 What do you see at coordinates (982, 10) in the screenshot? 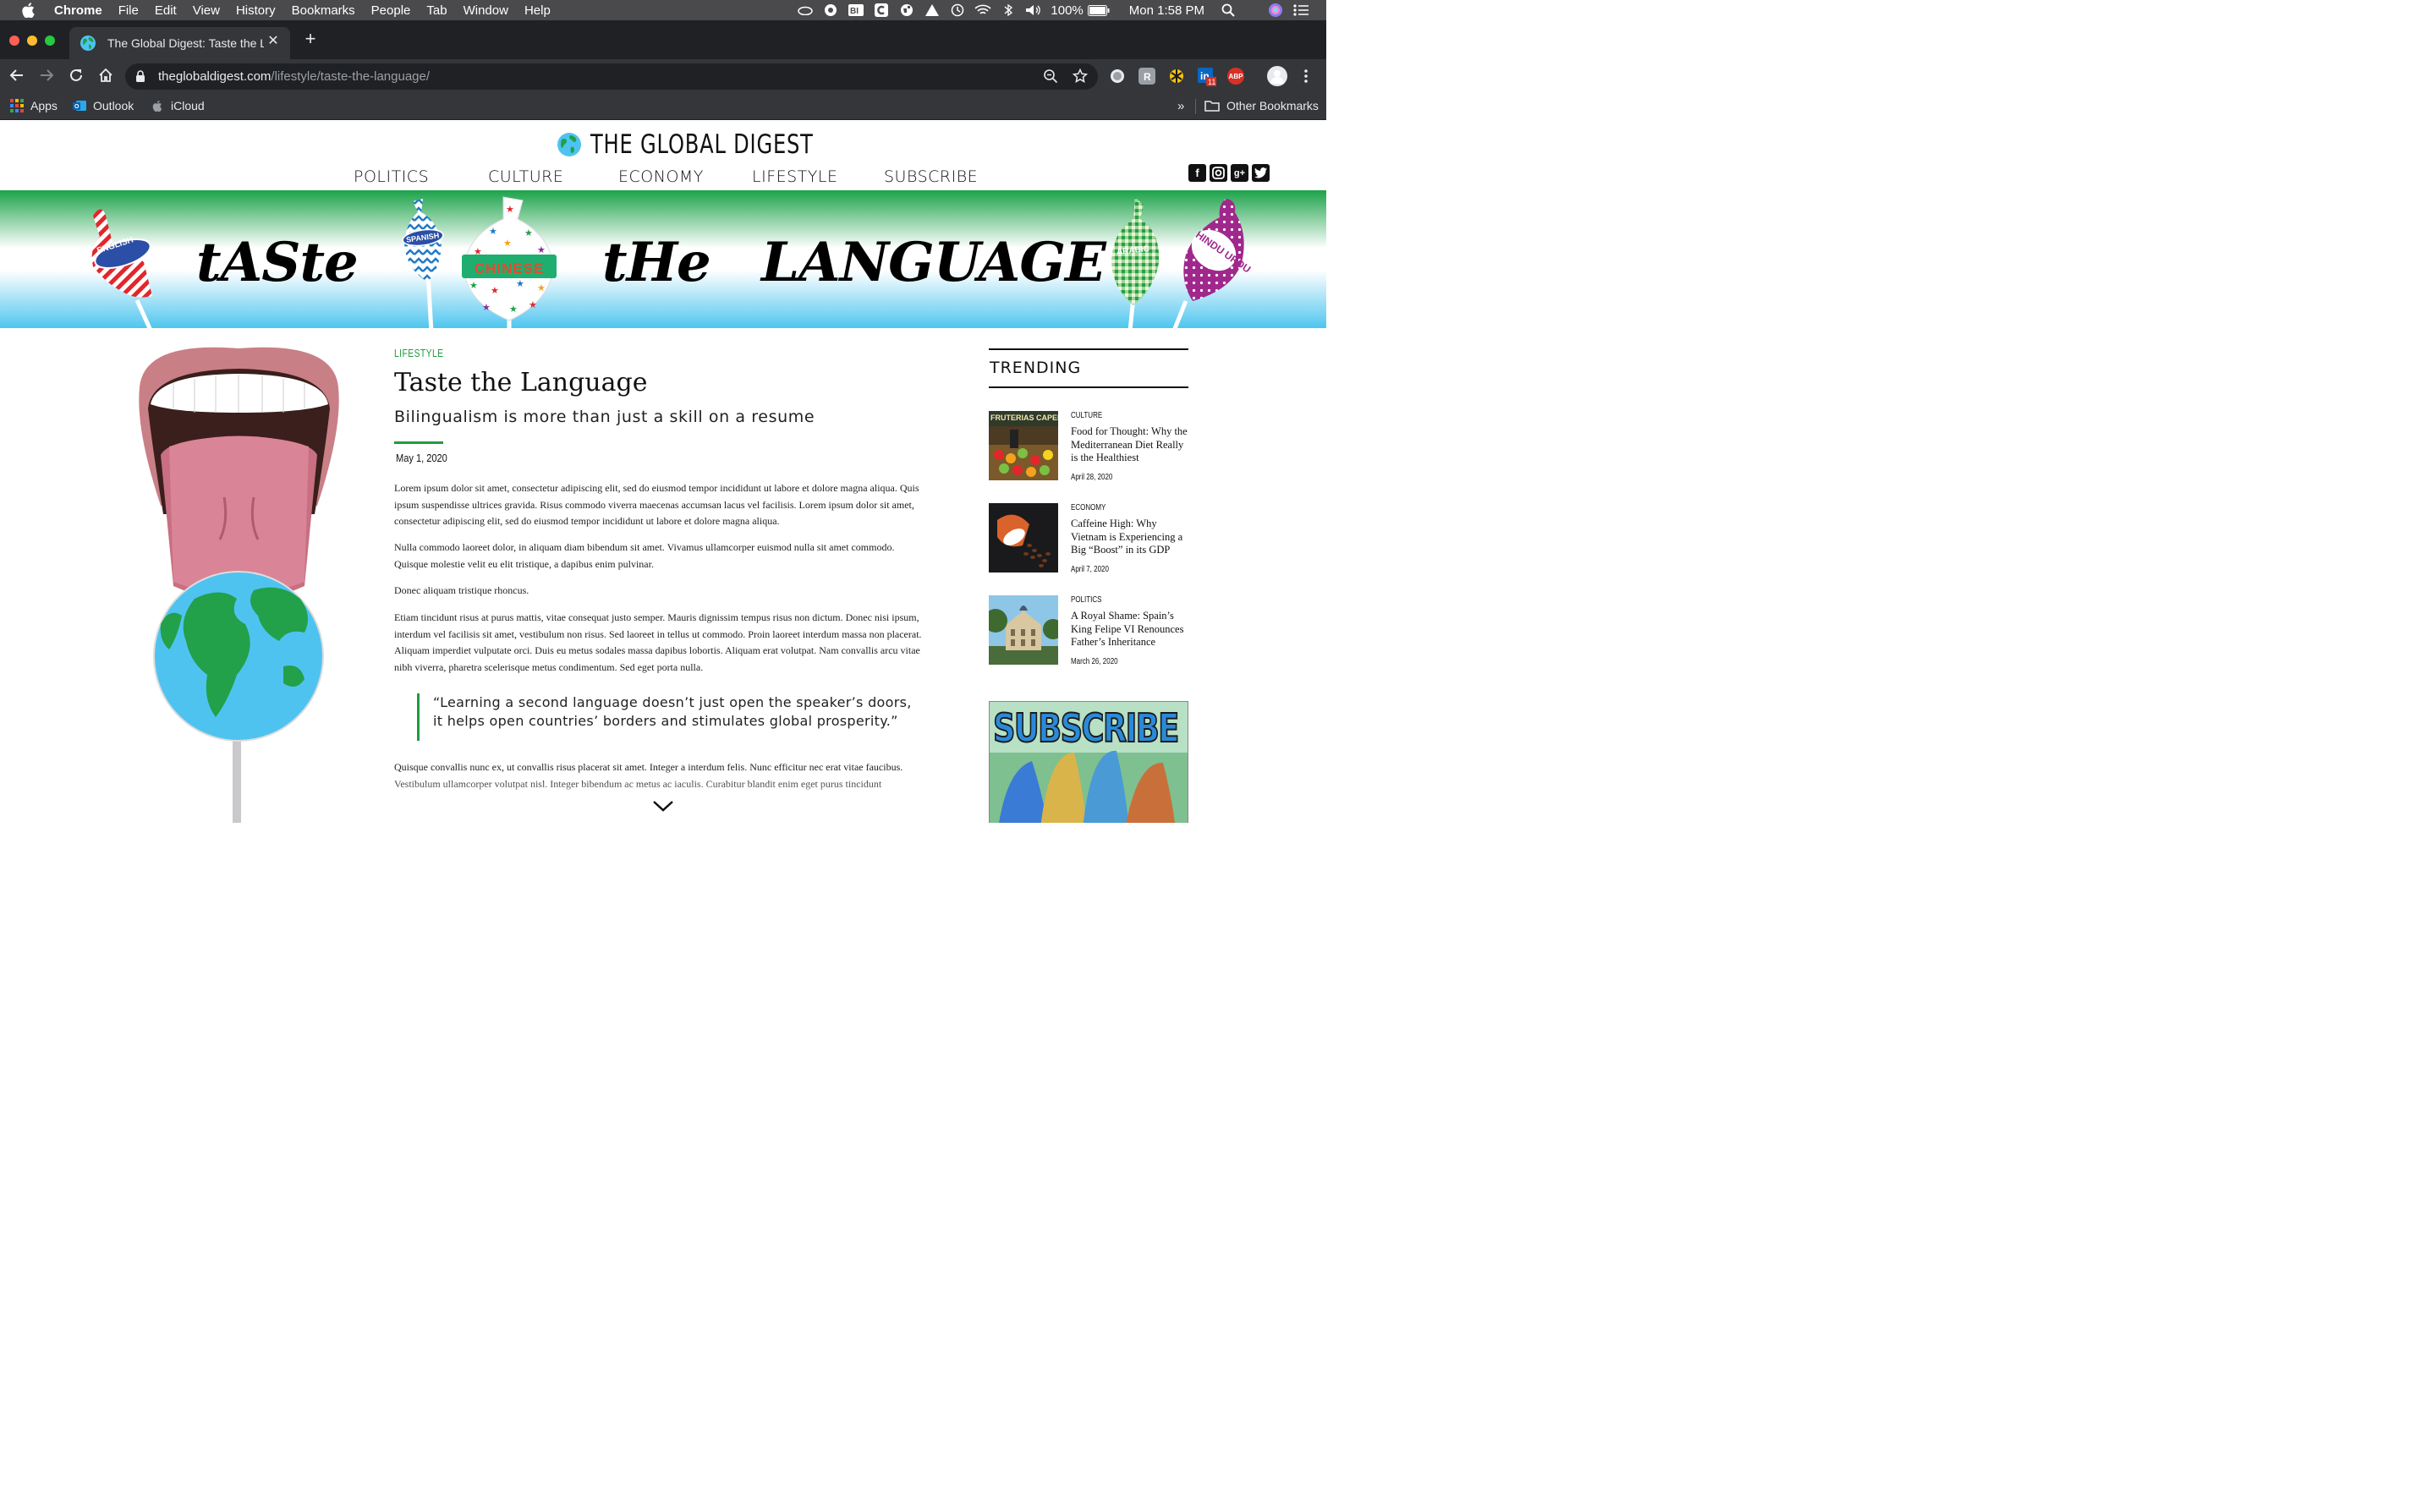
I see `wifi-icon` at bounding box center [982, 10].